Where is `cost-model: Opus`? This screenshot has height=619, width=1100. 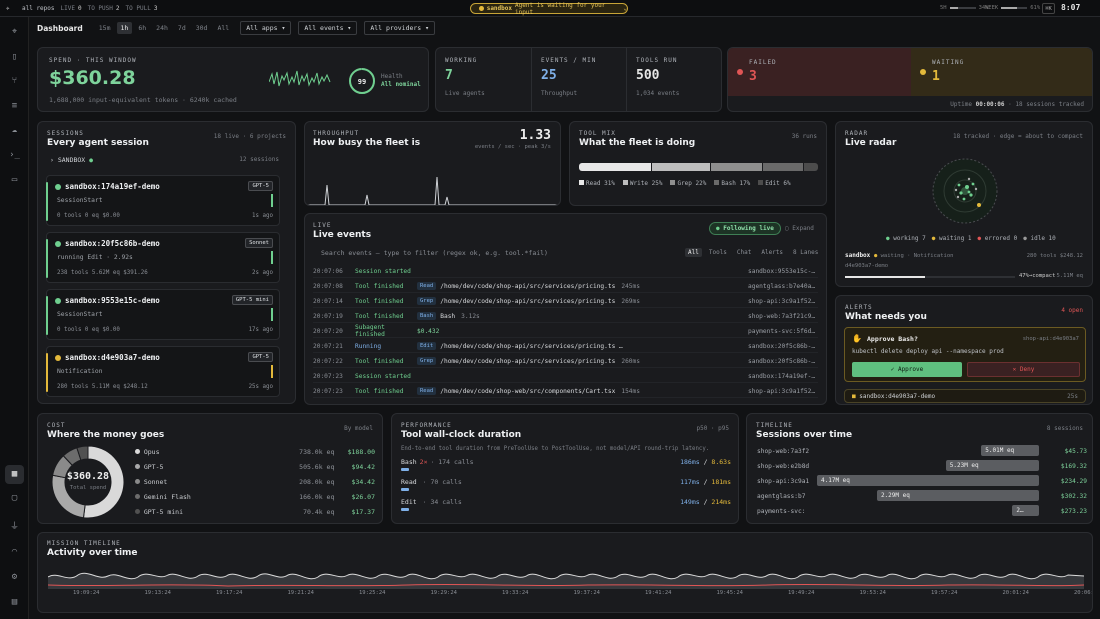 cost-model: Opus is located at coordinates (151, 451).